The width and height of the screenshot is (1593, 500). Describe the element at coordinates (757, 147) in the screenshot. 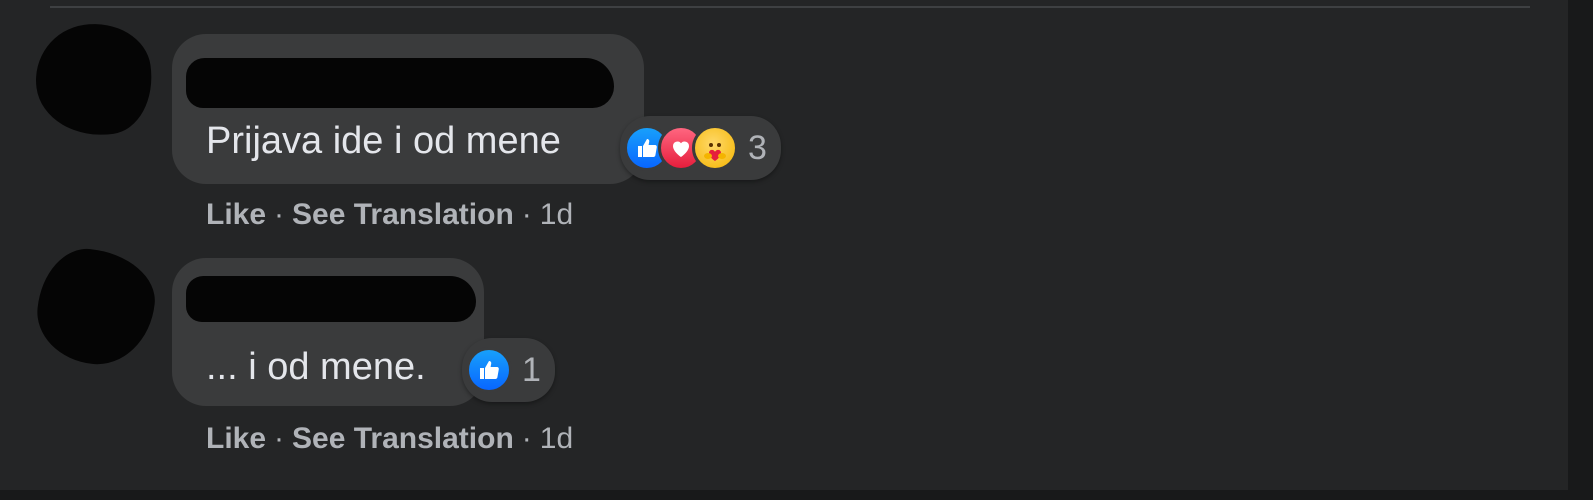

I see `reaction-count: 3` at that location.